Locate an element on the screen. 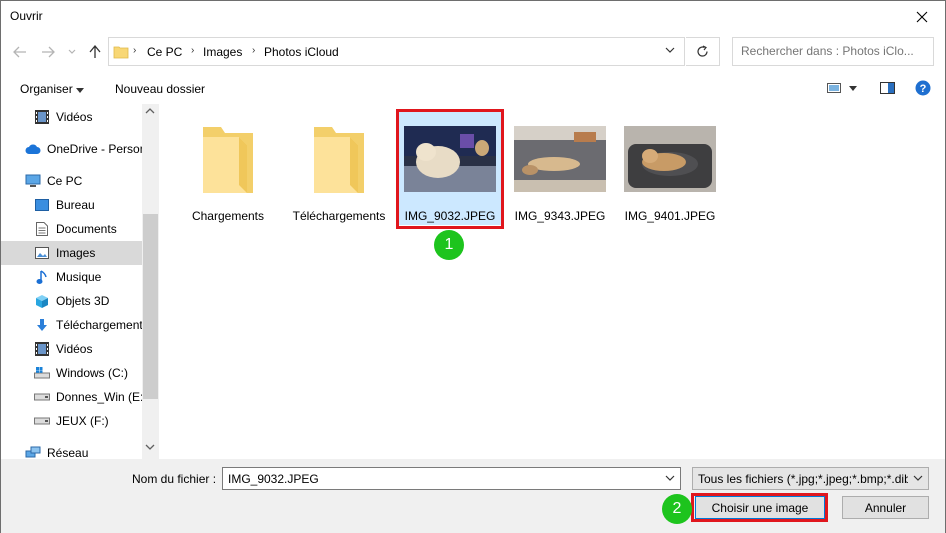 The width and height of the screenshot is (946, 533). sidebar-item-label: Bureau is located at coordinates (75, 205).